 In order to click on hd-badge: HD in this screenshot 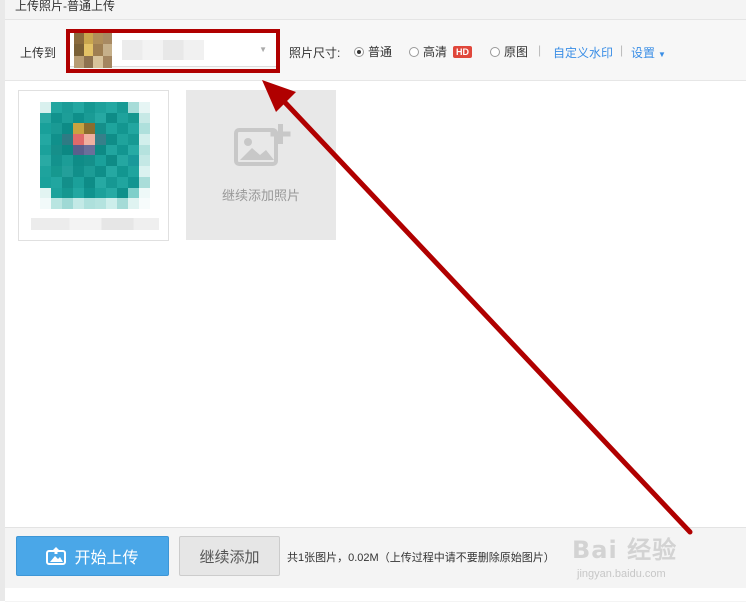, I will do `click(463, 51)`.